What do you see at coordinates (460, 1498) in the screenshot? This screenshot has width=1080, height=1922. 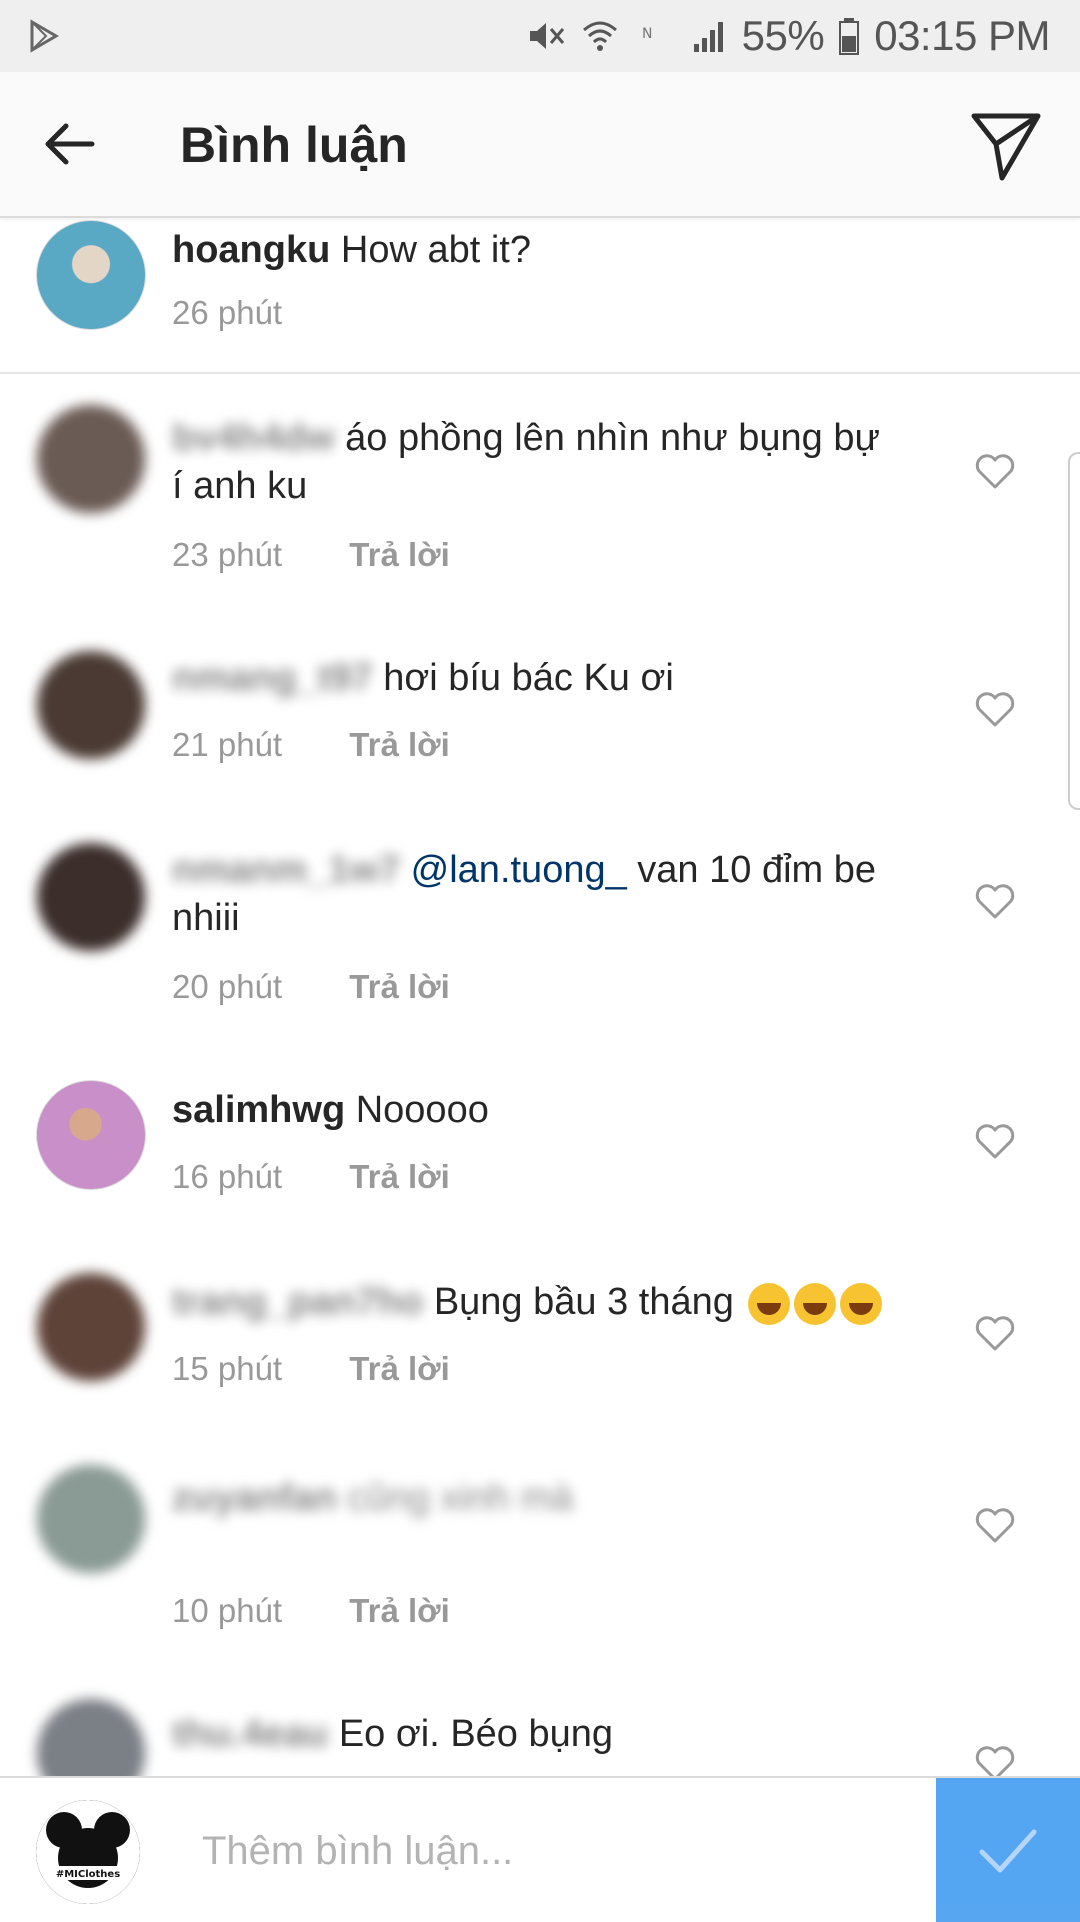 I see `comment-text: cũng xinh mà` at bounding box center [460, 1498].